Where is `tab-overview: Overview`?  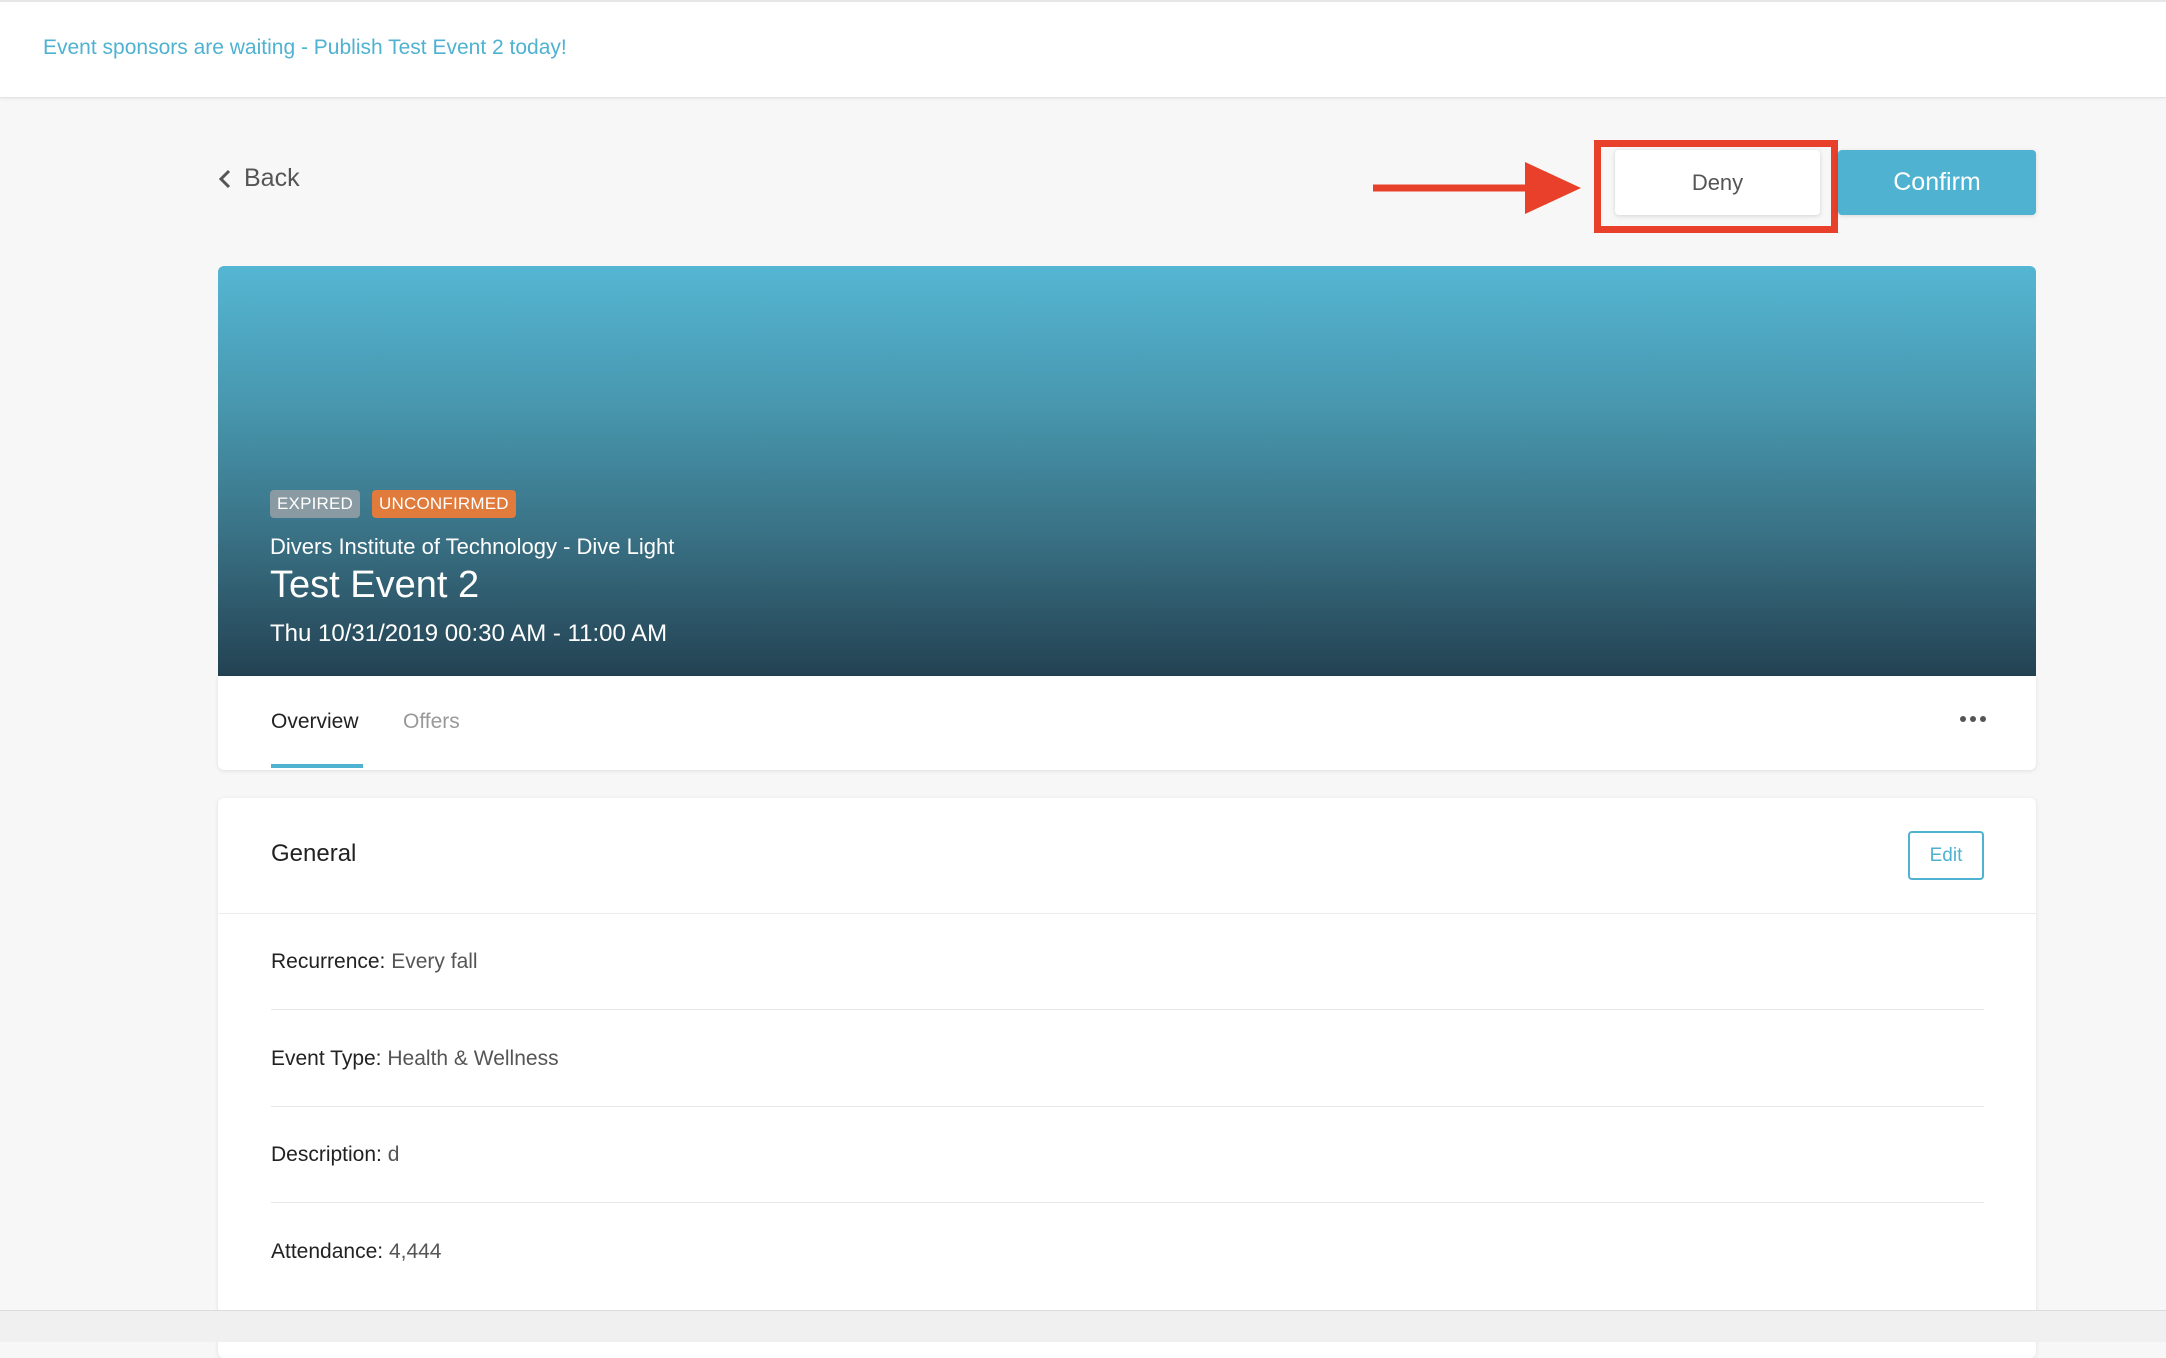
tab-overview: Overview is located at coordinates (315, 722).